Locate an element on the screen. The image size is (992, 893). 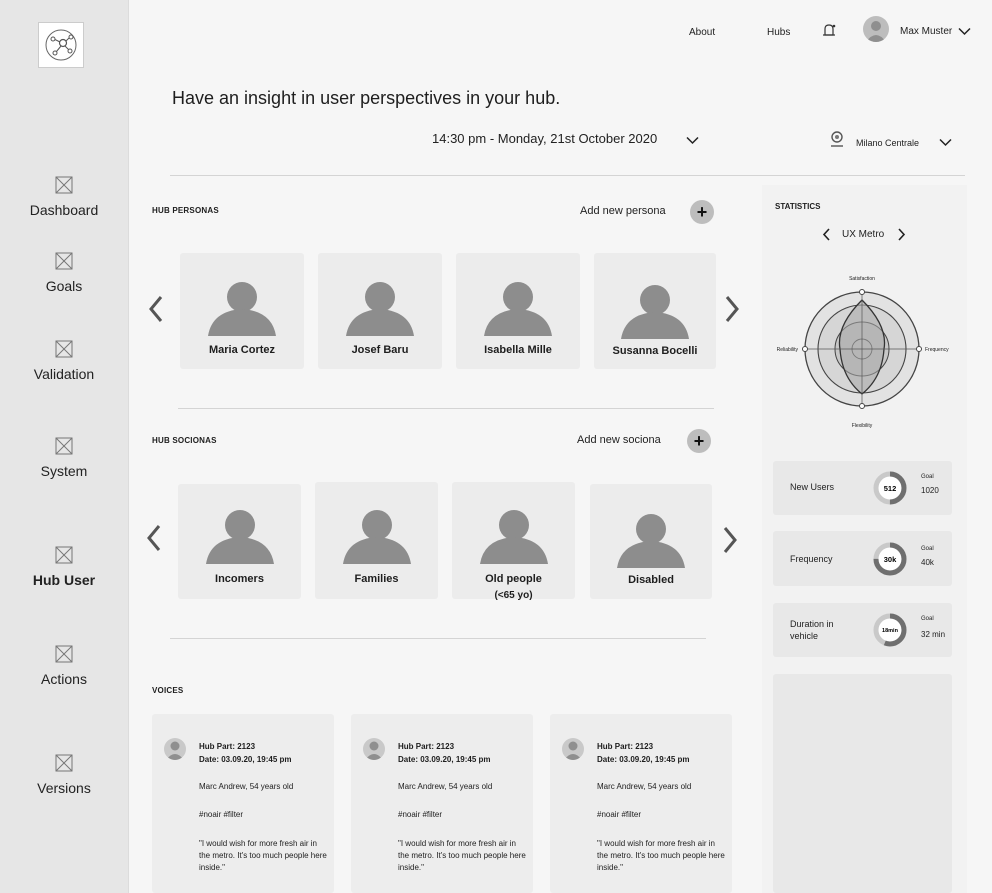
personas-section-title: HUB PERSONAS is located at coordinates (185, 210).